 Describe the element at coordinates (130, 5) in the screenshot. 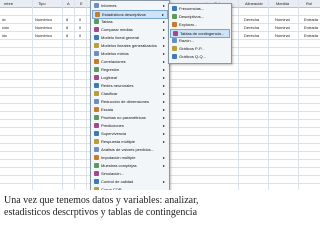

I see `analyze-menu-item: Informes ▸` at that location.